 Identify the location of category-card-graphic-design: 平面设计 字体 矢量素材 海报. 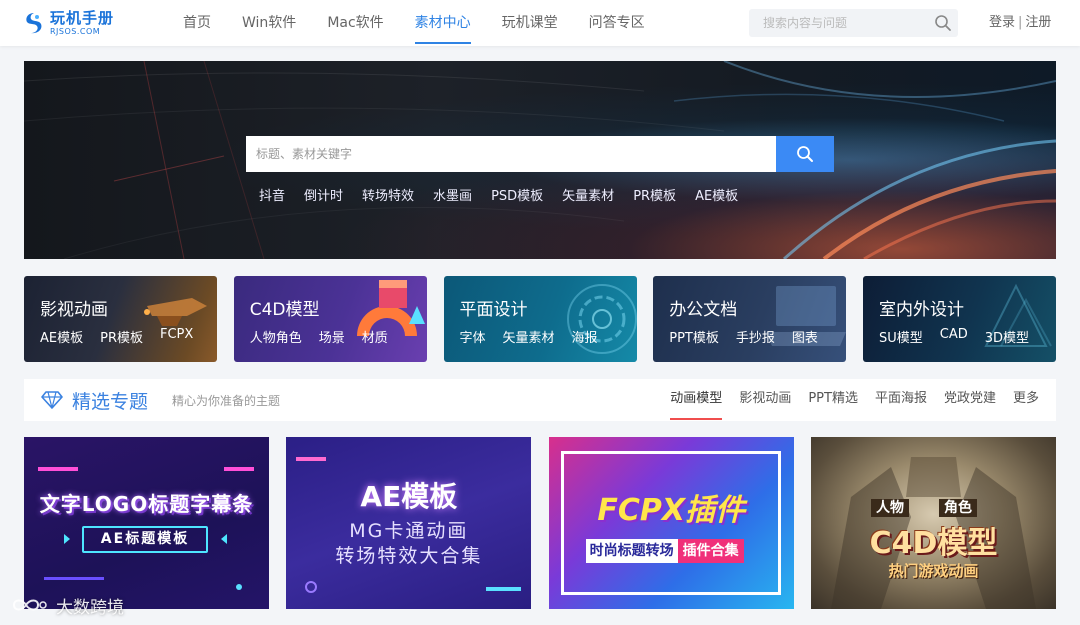
(540, 319).